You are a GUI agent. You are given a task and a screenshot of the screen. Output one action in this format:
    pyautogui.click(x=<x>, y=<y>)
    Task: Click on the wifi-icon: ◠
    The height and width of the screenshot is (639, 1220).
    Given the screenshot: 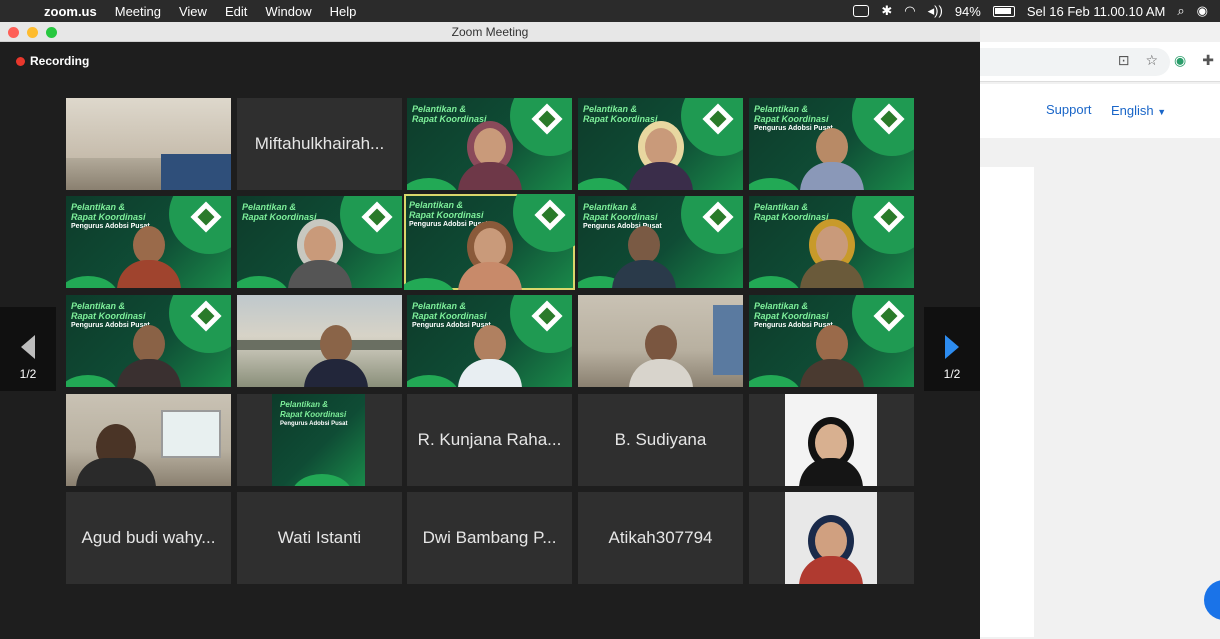 What is the action you would take?
    pyautogui.click(x=909, y=11)
    